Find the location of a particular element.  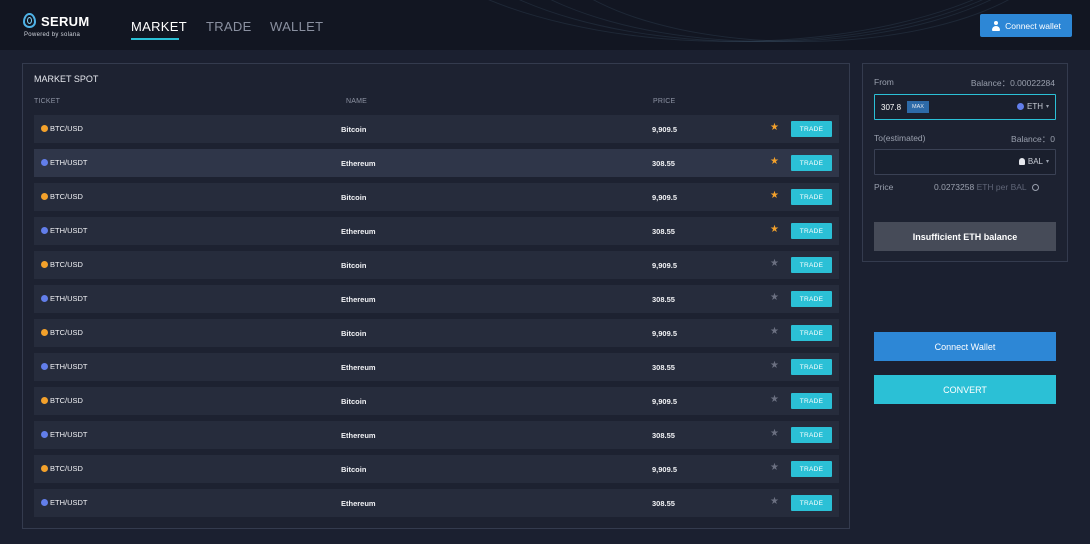

from-amount-value: 307.8 is located at coordinates (891, 107).